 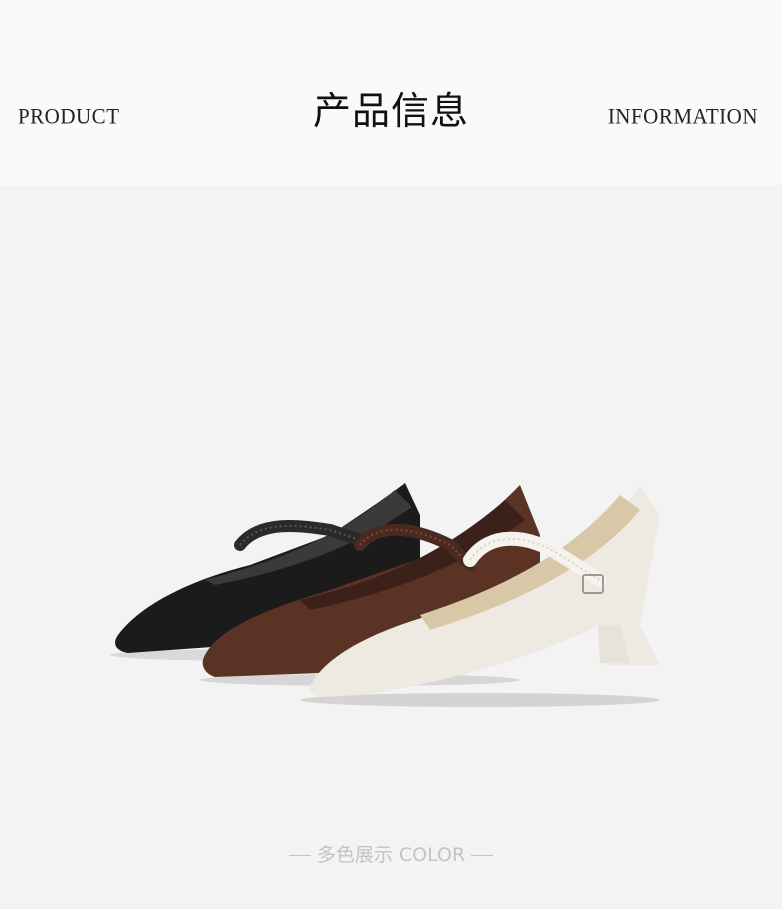 What do you see at coordinates (299, 855) in the screenshot?
I see `caption-dash-left` at bounding box center [299, 855].